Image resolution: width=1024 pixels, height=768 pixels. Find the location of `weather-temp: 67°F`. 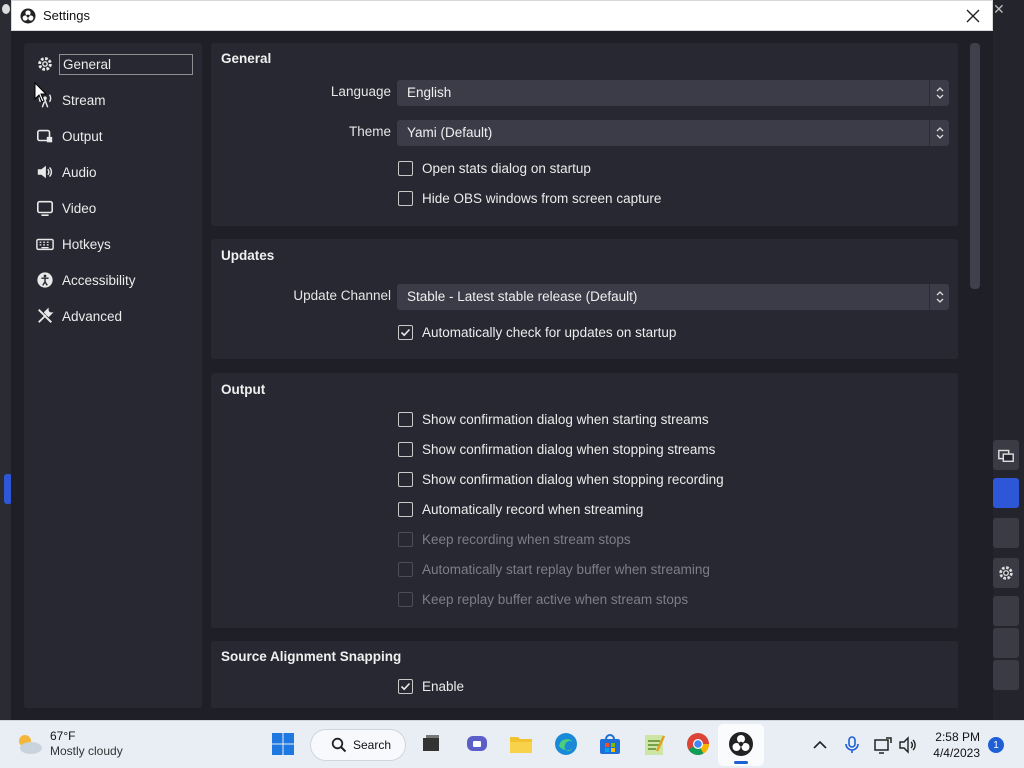

weather-temp: 67°F is located at coordinates (63, 736).